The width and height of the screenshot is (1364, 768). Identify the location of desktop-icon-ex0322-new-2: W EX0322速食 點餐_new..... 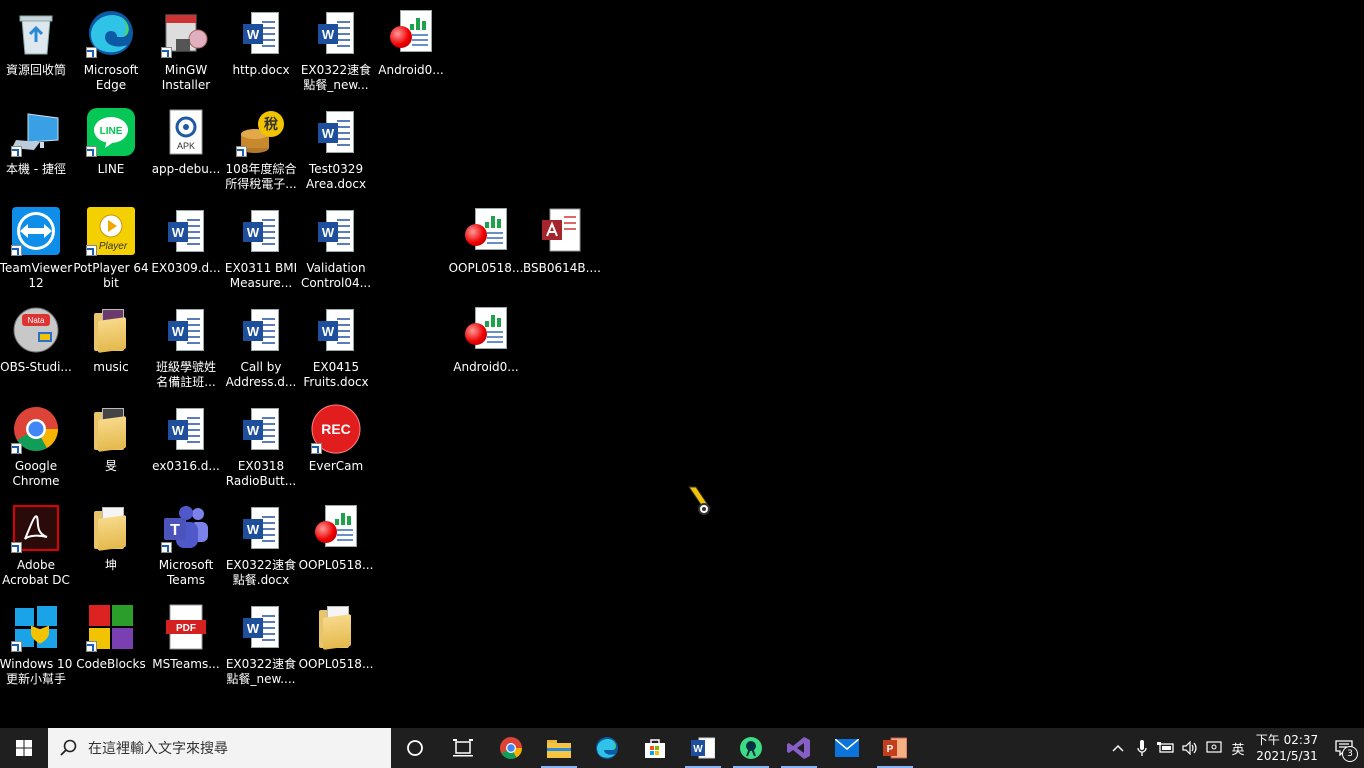
(261, 644).